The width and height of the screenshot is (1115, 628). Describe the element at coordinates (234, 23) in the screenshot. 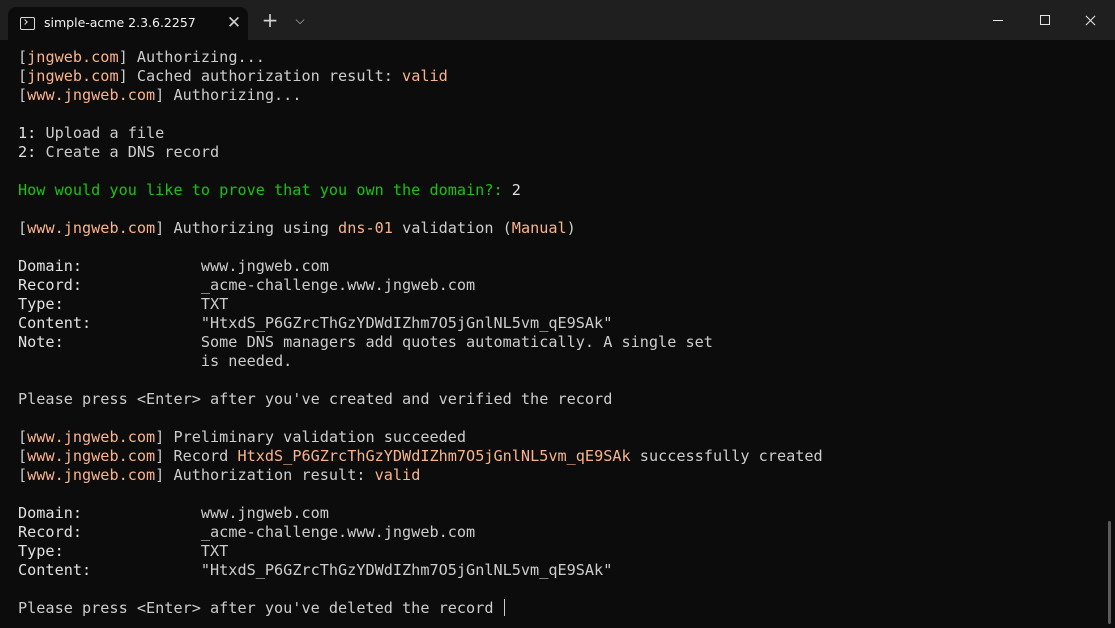

I see `tab-close-button: ✕` at that location.